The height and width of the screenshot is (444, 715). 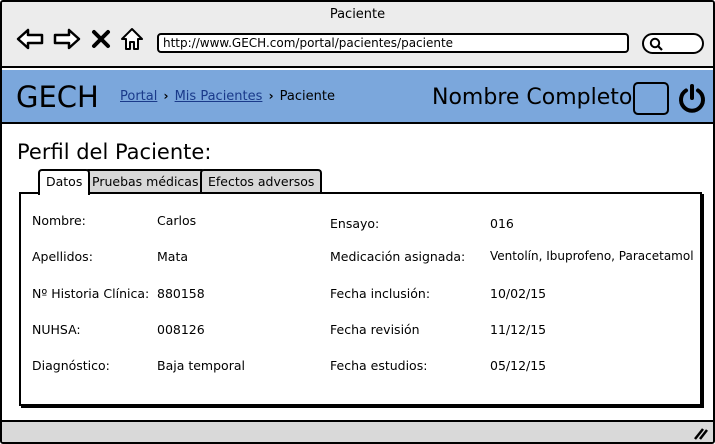 What do you see at coordinates (357, 14) in the screenshot?
I see `window-title: Paciente` at bounding box center [357, 14].